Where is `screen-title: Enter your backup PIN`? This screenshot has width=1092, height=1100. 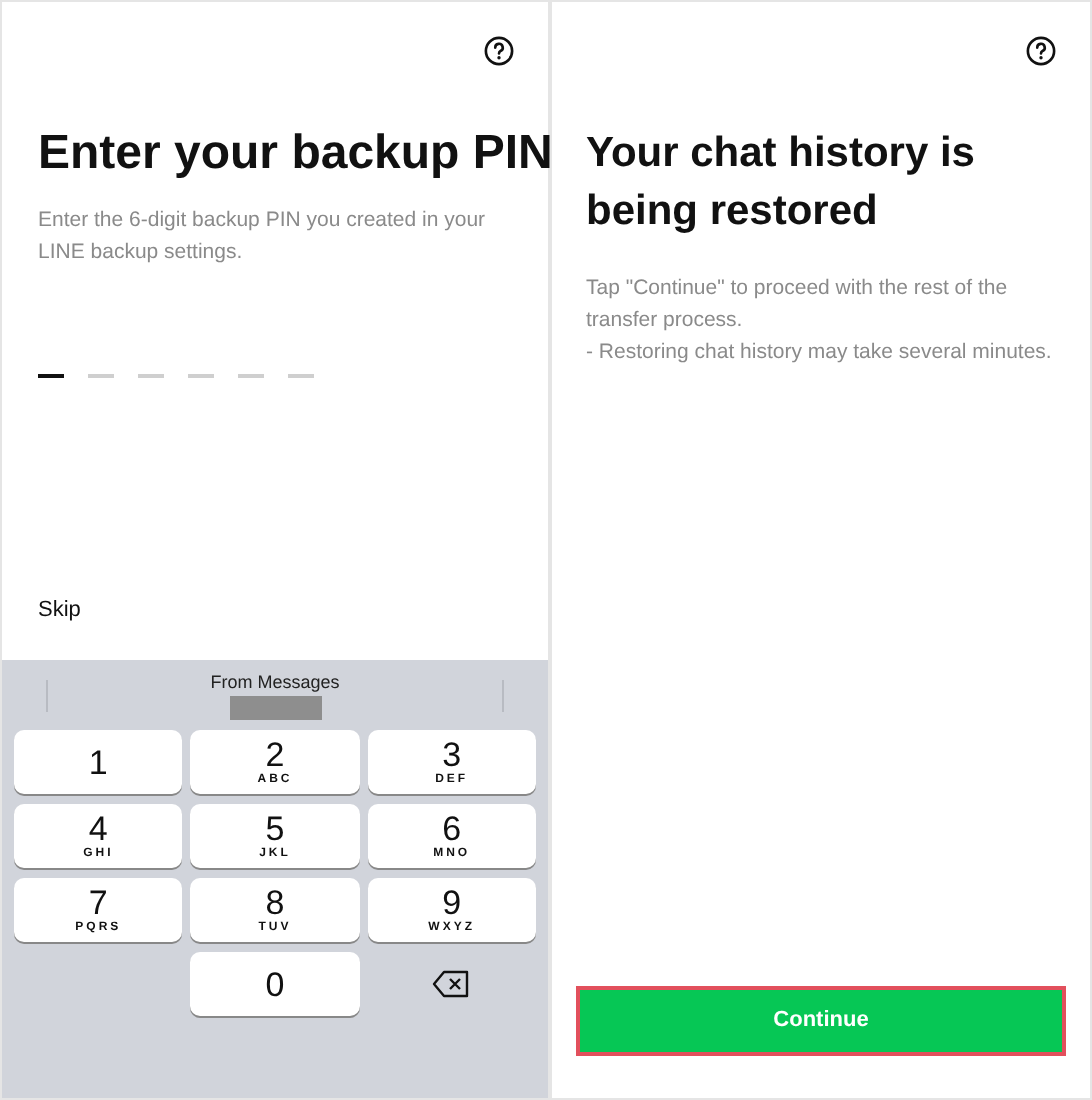
screen-title: Enter your backup PIN is located at coordinates (293, 154).